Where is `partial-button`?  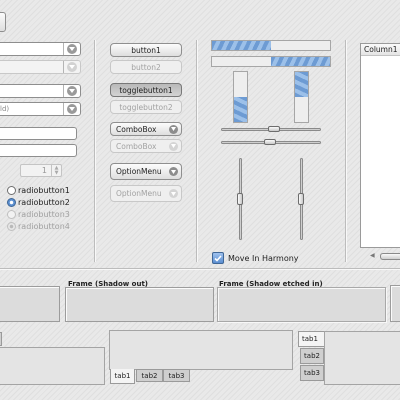
partial-button is located at coordinates (3, 22).